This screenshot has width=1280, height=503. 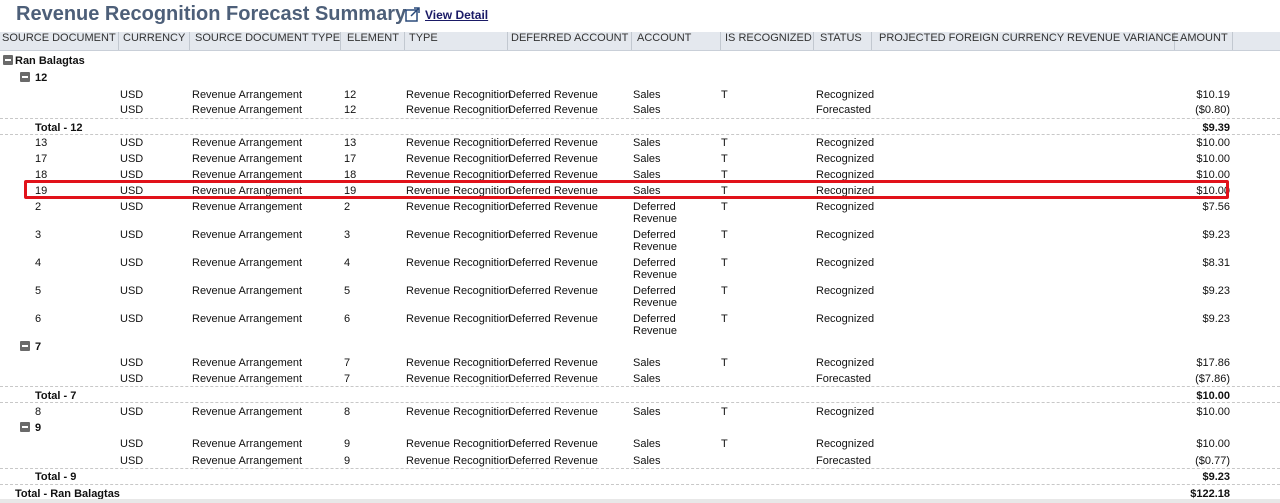 I want to click on cell-source-document: 3, so click(x=38, y=235).